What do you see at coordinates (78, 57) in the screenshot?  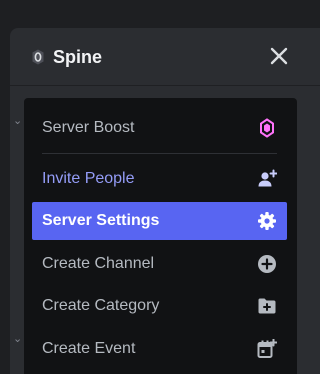 I see `server-name: Spine` at bounding box center [78, 57].